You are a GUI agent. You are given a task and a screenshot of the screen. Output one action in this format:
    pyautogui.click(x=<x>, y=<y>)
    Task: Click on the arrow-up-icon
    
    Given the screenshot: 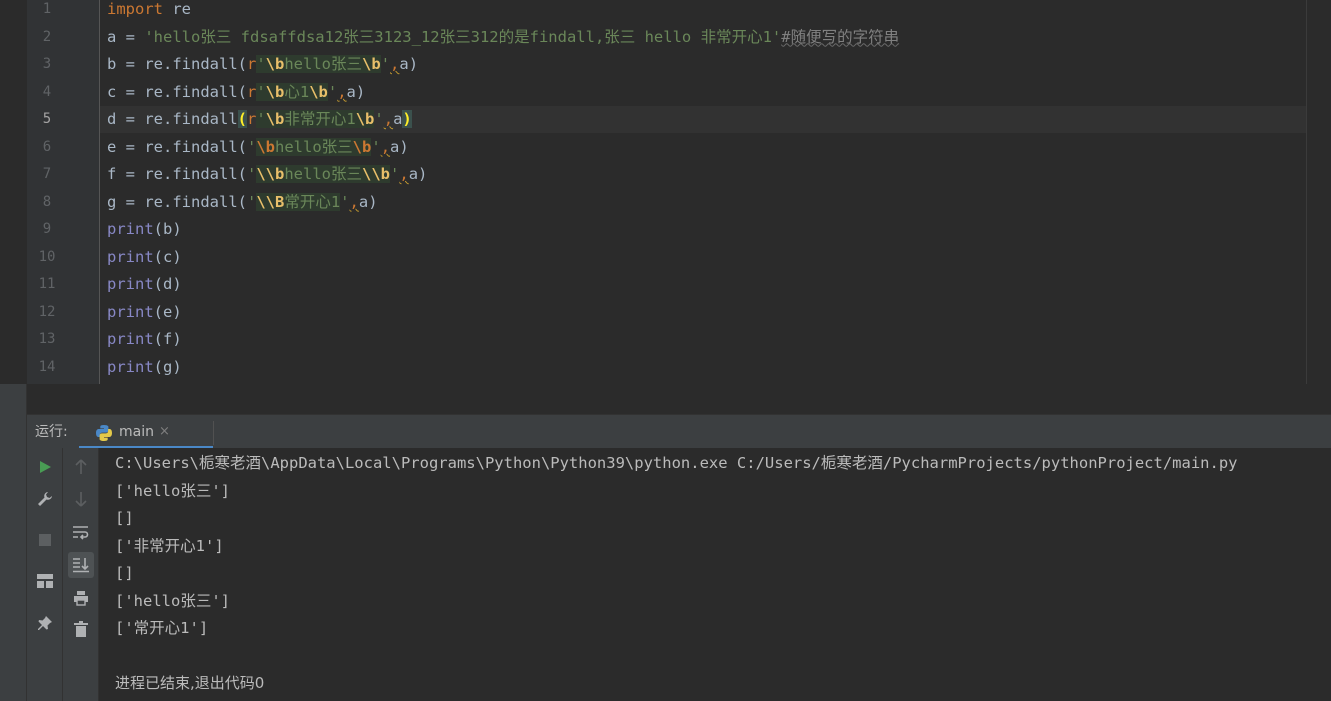 What is the action you would take?
    pyautogui.click(x=81, y=466)
    